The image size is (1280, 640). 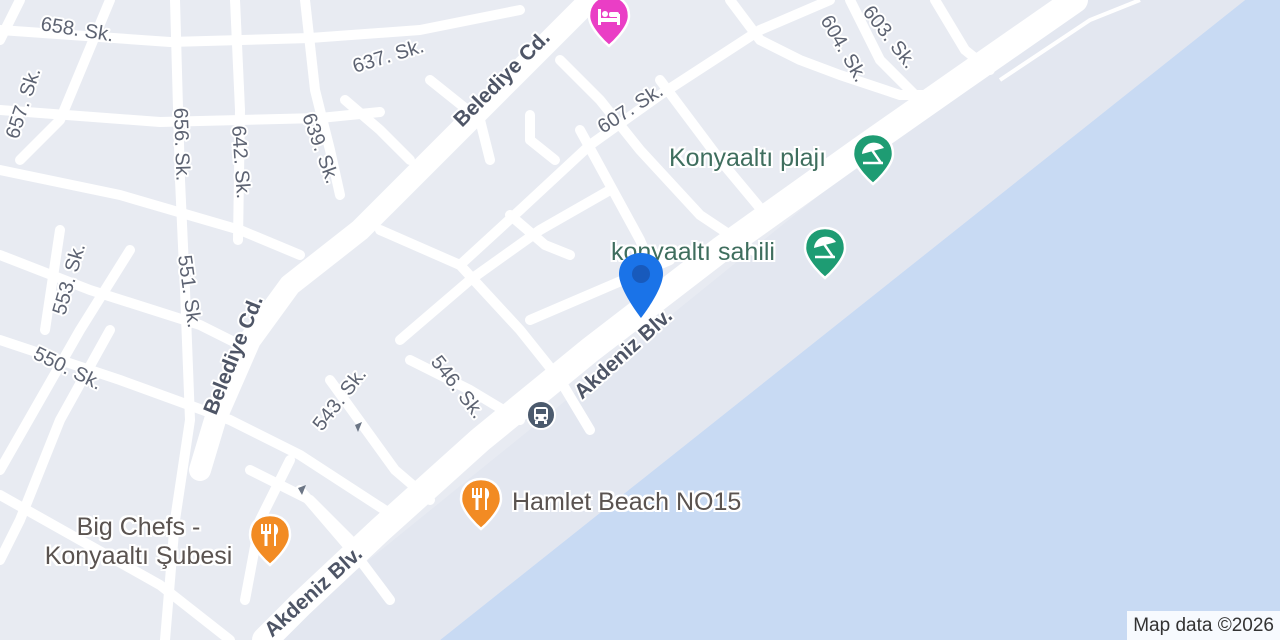 What do you see at coordinates (138, 527) in the screenshot?
I see `poi-label-big-chefs-line1: Big Chefs -` at bounding box center [138, 527].